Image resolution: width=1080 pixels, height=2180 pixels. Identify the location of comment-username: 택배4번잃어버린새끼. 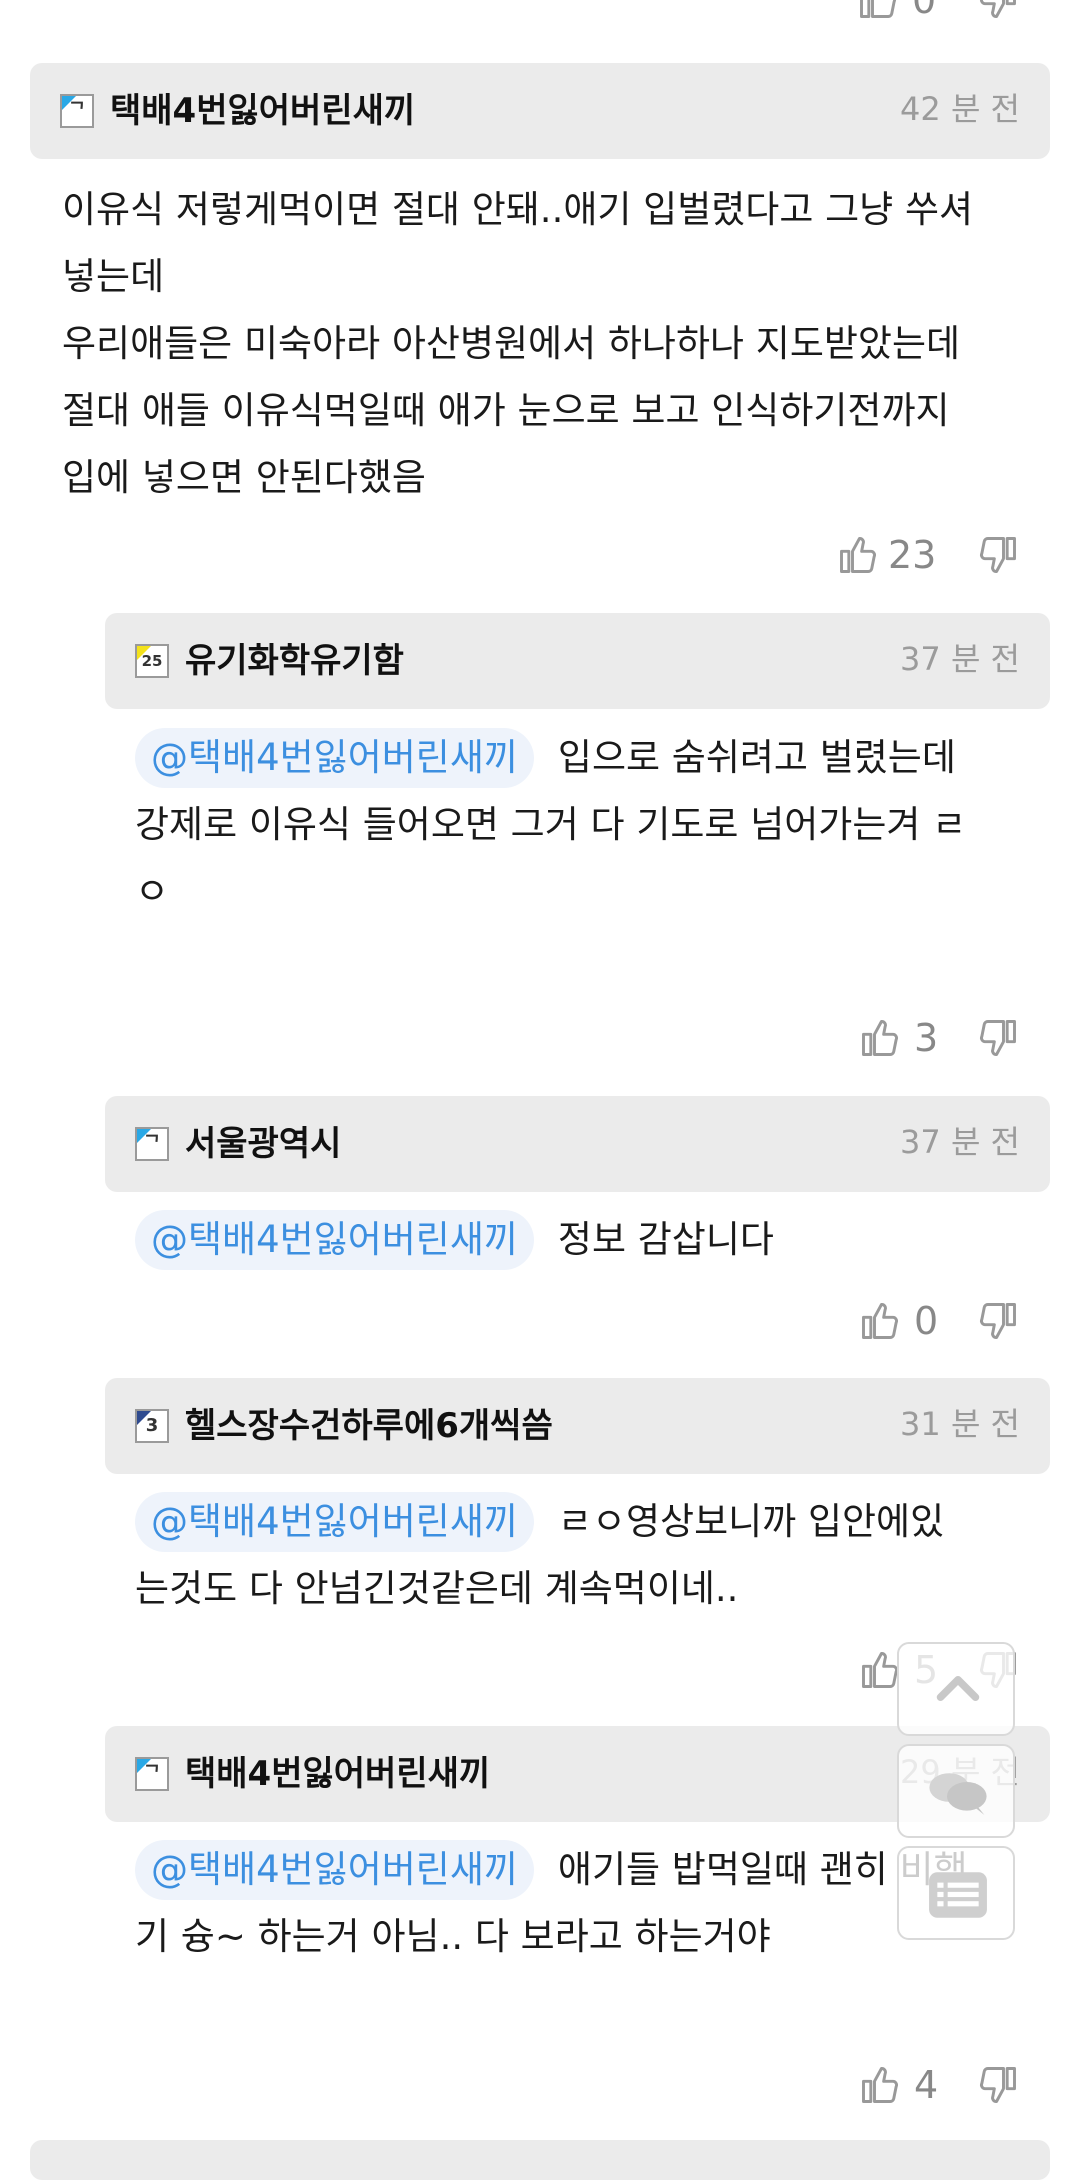
(262, 111).